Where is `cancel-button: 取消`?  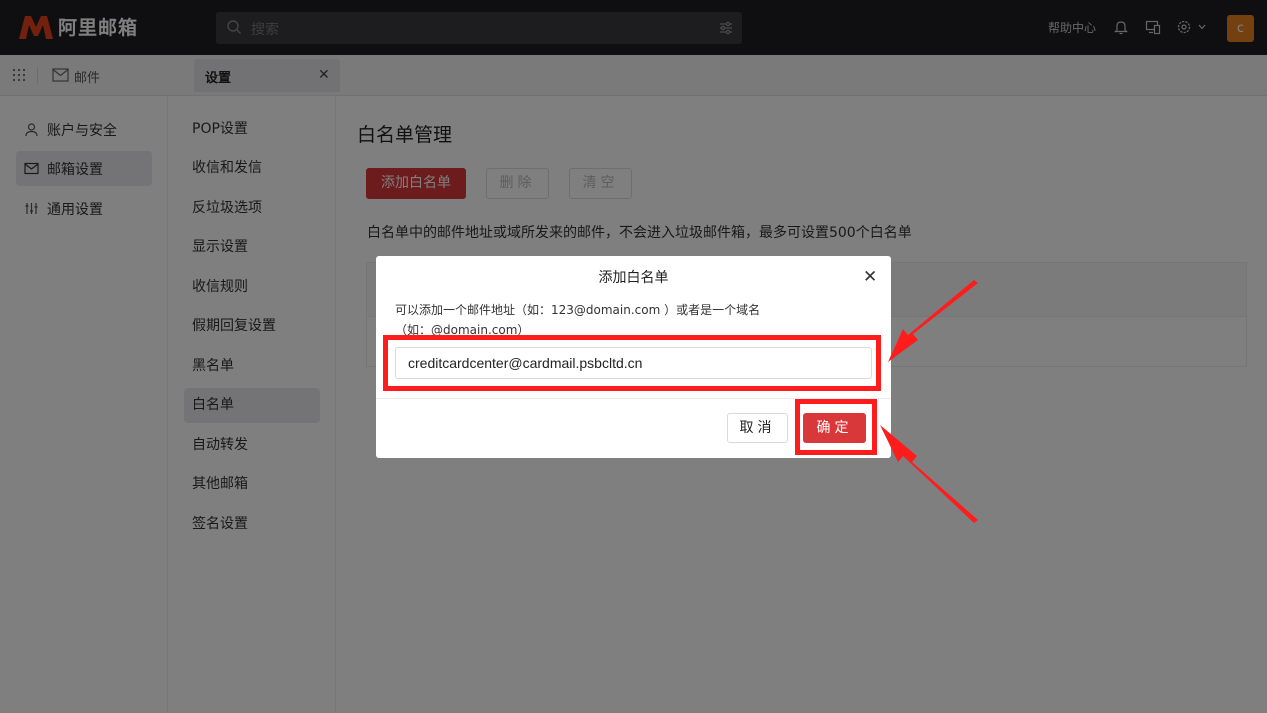 cancel-button: 取消 is located at coordinates (757, 428).